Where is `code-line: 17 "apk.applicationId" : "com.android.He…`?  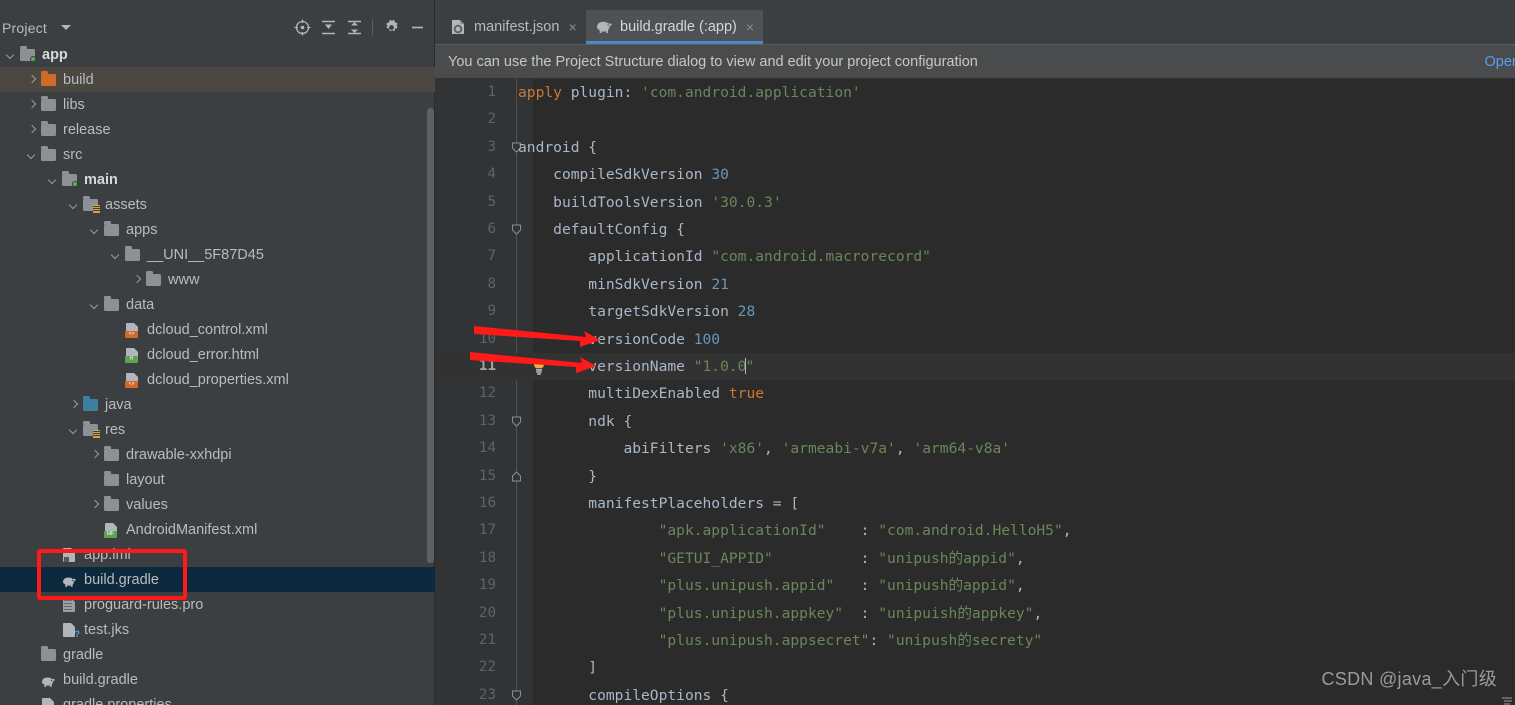
code-line: 17 "apk.applicationId" : "com.android.He… is located at coordinates (975, 530).